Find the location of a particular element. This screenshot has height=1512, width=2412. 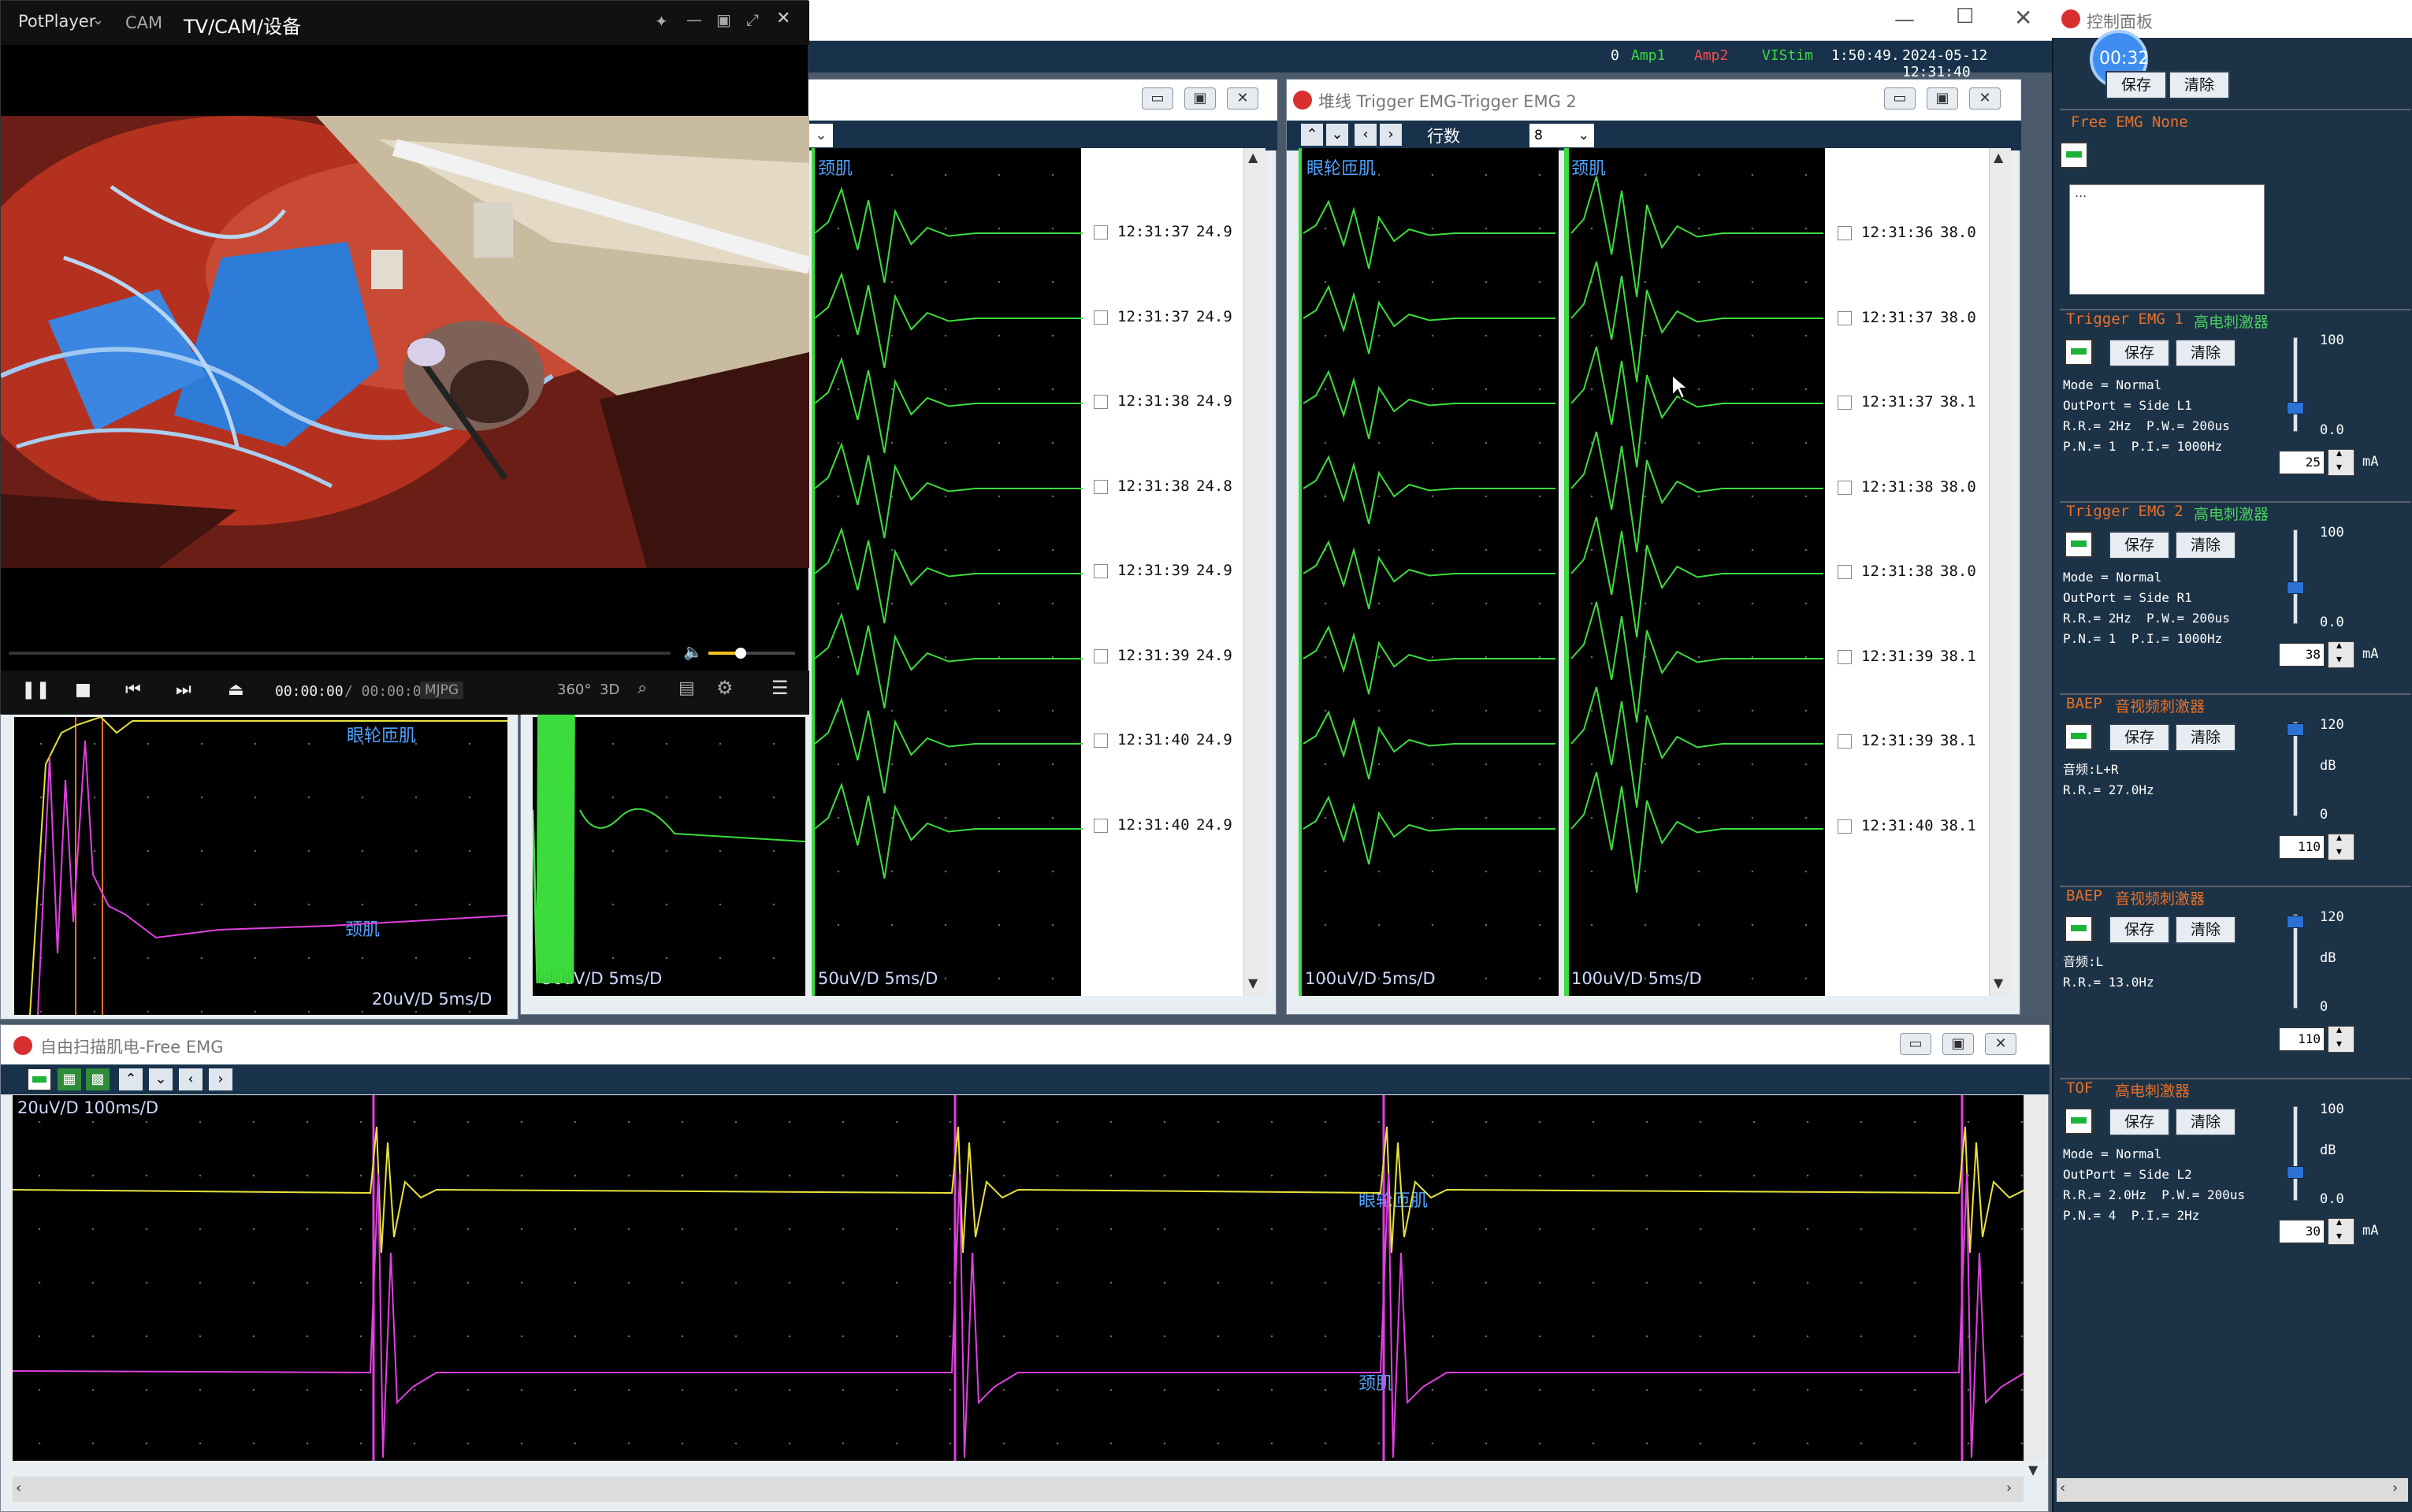

search-icon: ⌕ is located at coordinates (642, 688).